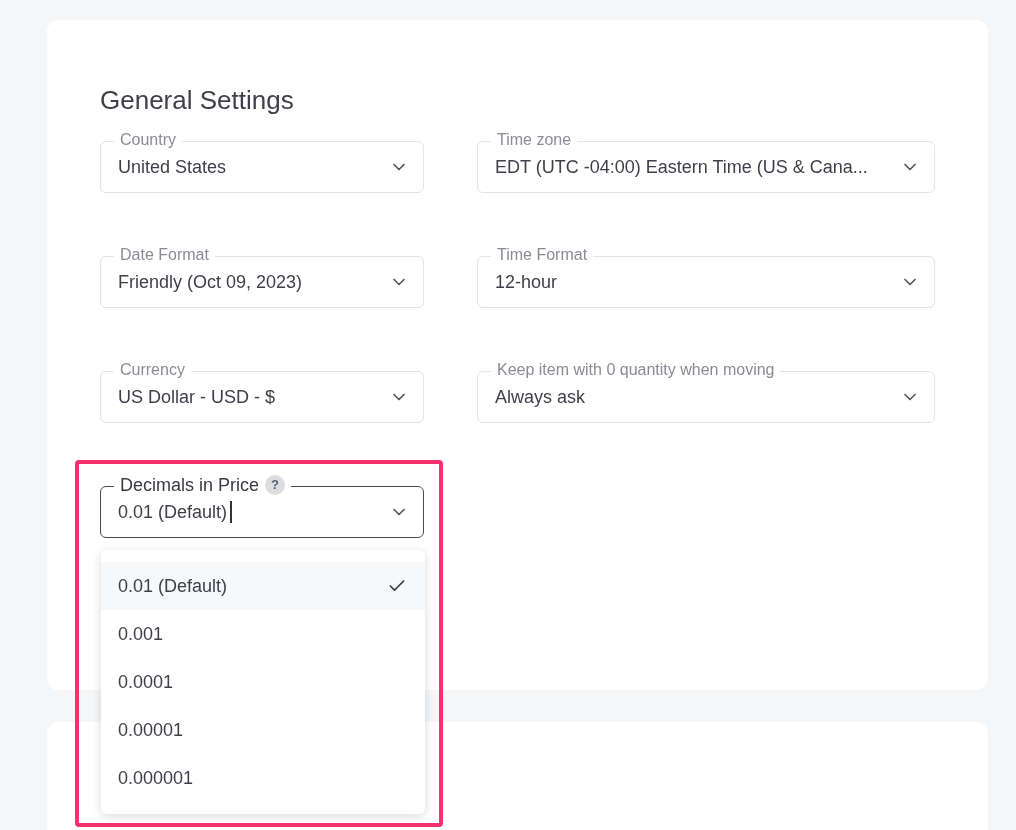 The width and height of the screenshot is (1016, 830). Describe the element at coordinates (263, 730) in the screenshot. I see `dropdown-option: 0.00001` at that location.